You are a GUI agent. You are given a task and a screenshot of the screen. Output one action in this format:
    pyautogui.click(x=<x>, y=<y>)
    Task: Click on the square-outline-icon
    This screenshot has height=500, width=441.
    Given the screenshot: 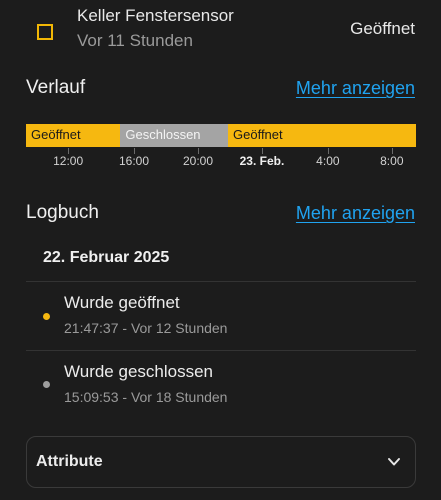 What is the action you would take?
    pyautogui.click(x=45, y=32)
    